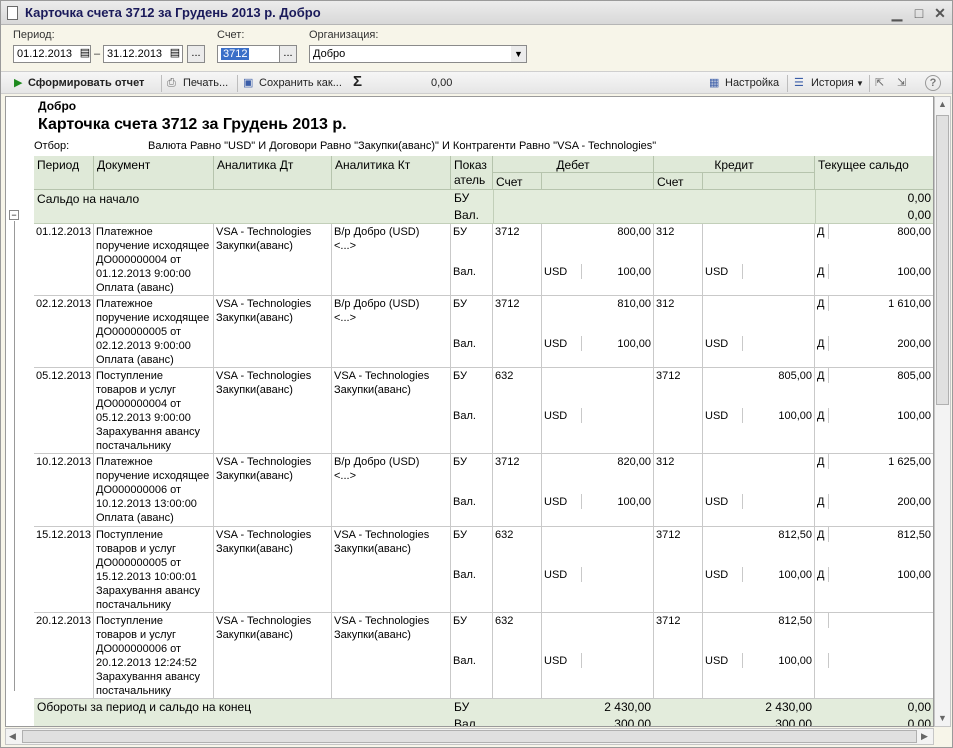  Describe the element at coordinates (573, 721) in the screenshot. I see `totals-debit-val: 300,00` at that location.